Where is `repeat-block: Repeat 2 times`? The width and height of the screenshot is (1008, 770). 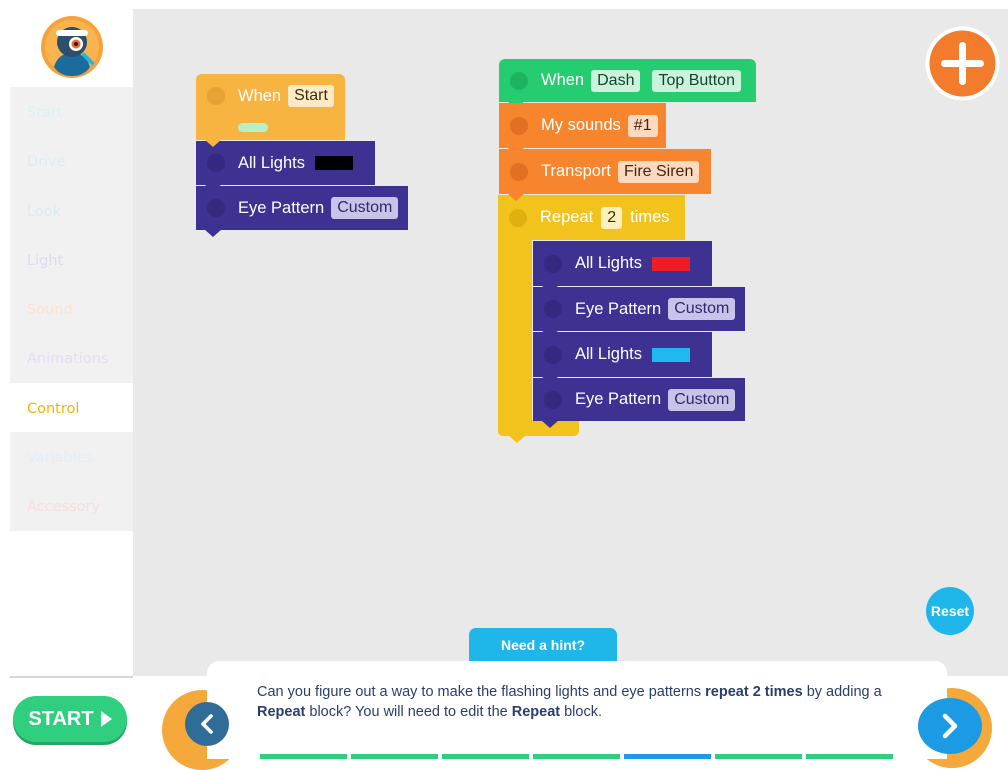
repeat-block: Repeat 2 times is located at coordinates (591, 217).